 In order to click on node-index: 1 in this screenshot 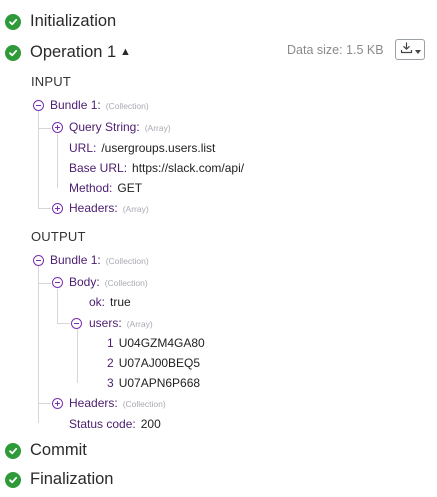, I will do `click(110, 343)`.